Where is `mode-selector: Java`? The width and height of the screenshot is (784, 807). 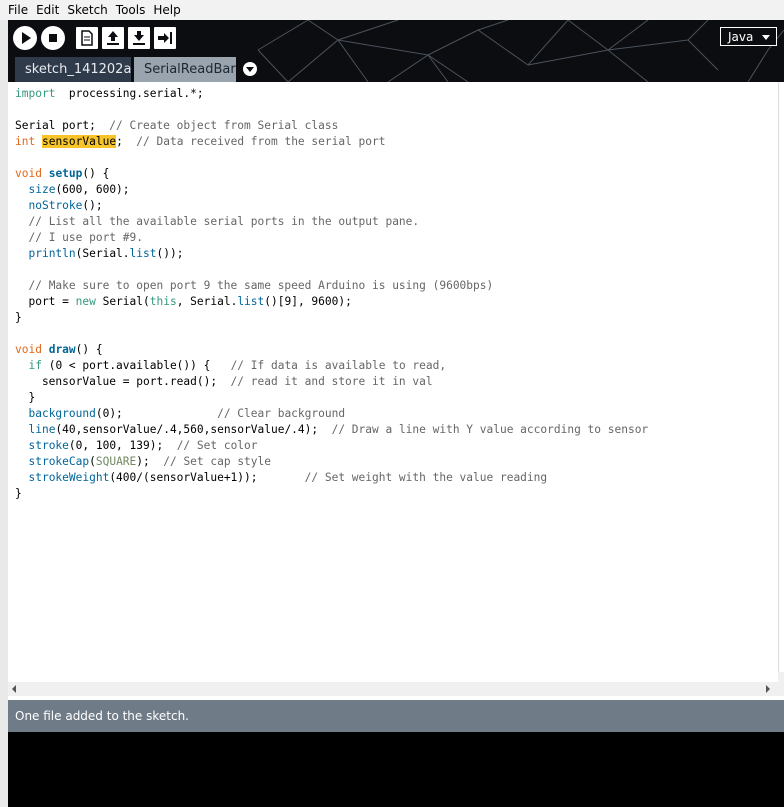 mode-selector: Java is located at coordinates (748, 36).